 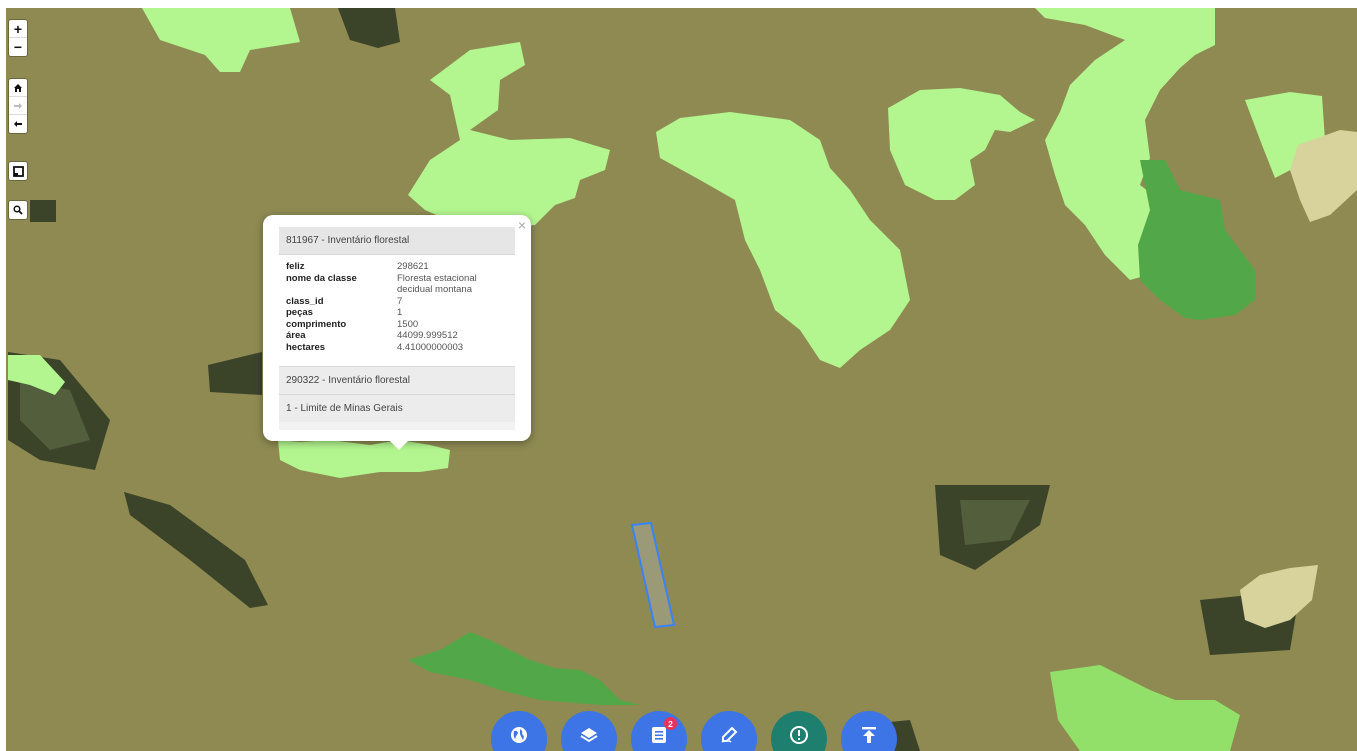 I want to click on attribute-row: comprimento 1500, so click(x=397, y=325).